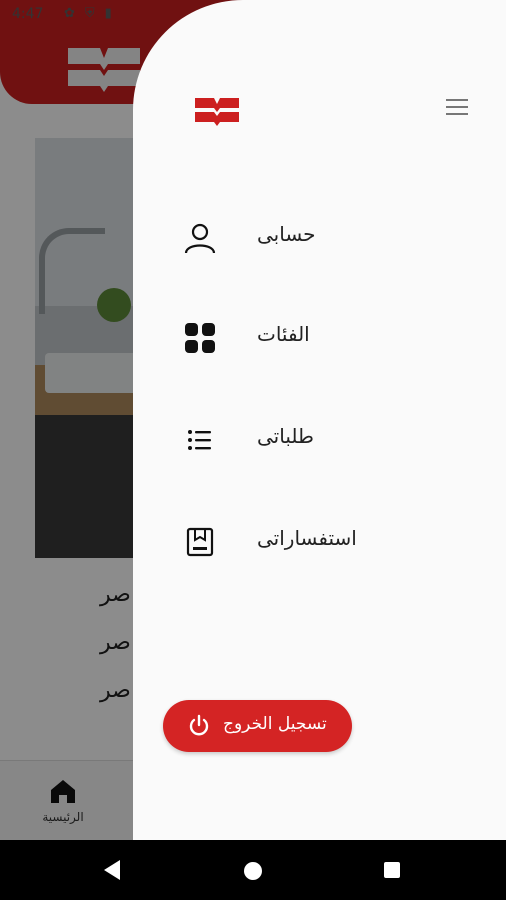  I want to click on recents-icon, so click(392, 870).